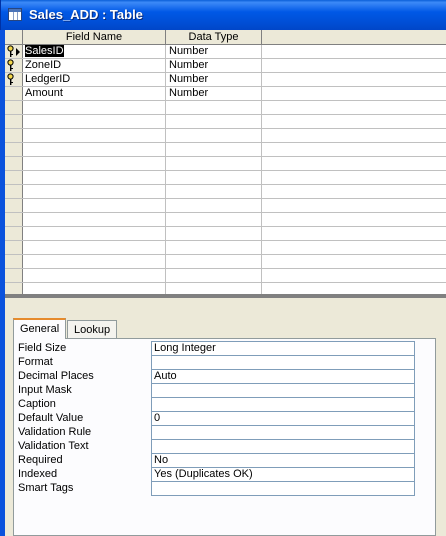 The width and height of the screenshot is (446, 536). I want to click on table-row: ZoneID Number, so click(225, 66).